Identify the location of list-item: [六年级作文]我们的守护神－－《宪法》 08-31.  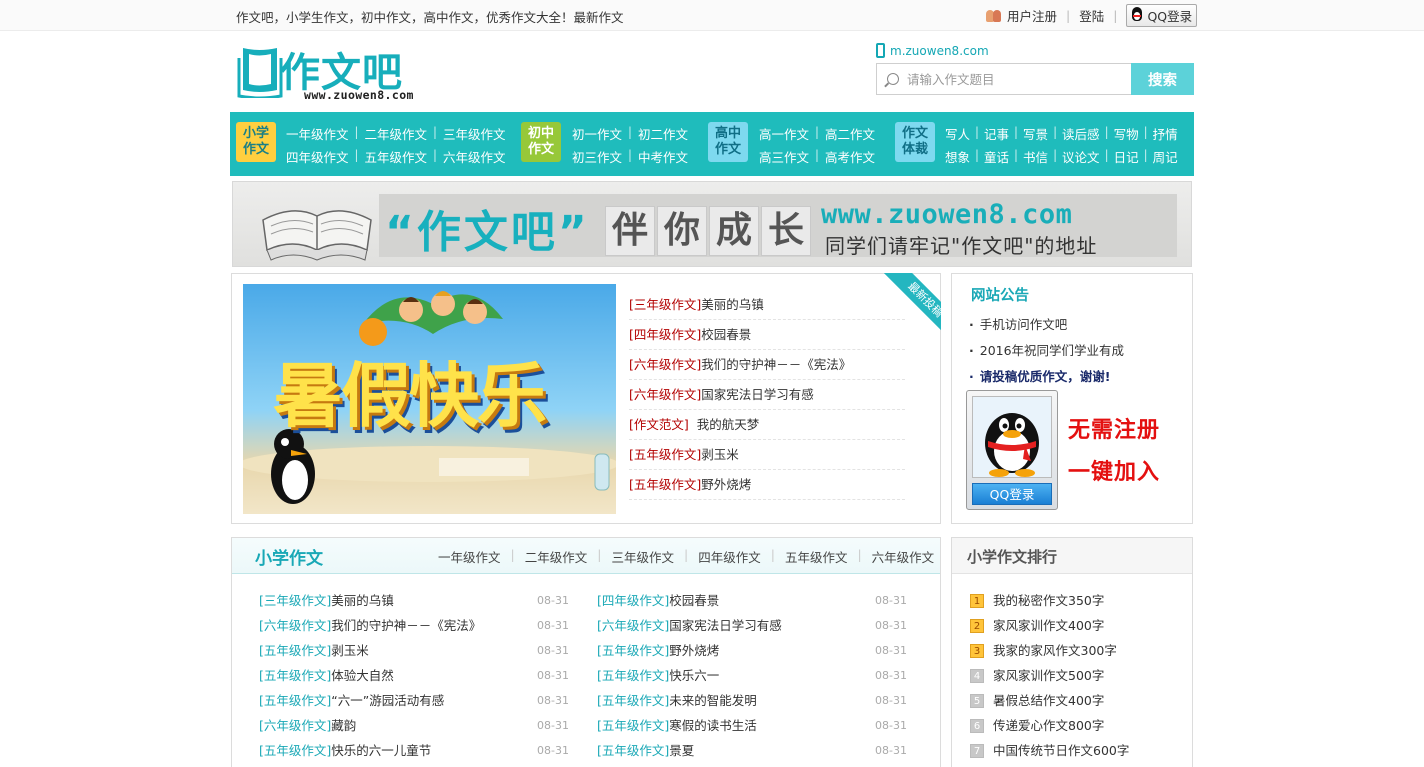
(414, 625).